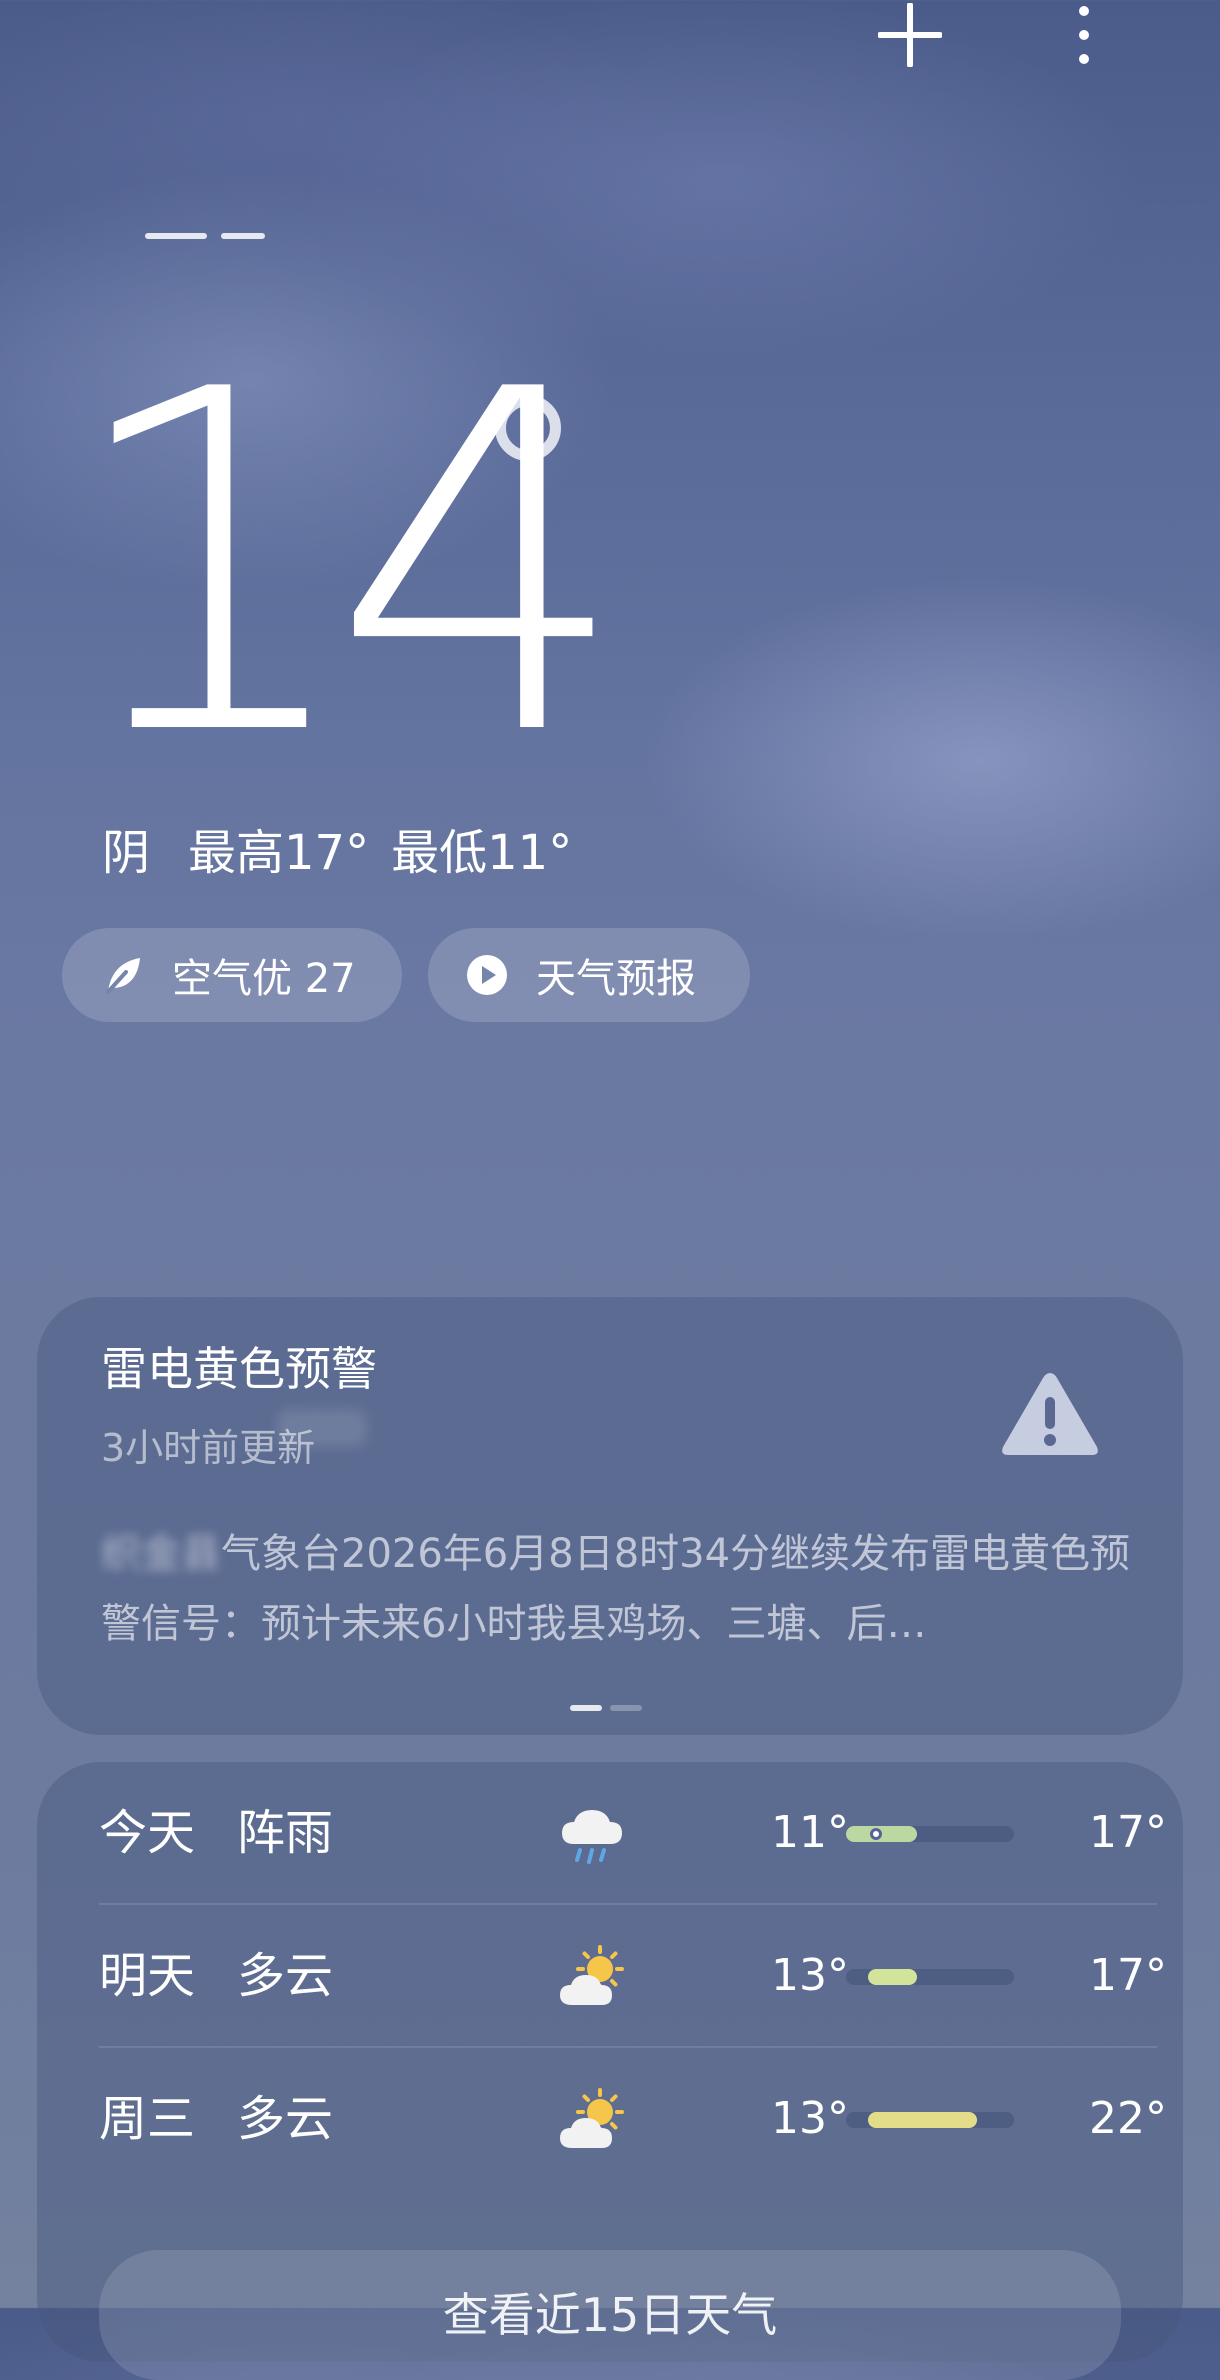  I want to click on alert-title: 雷电黄色预警, so click(239, 1369).